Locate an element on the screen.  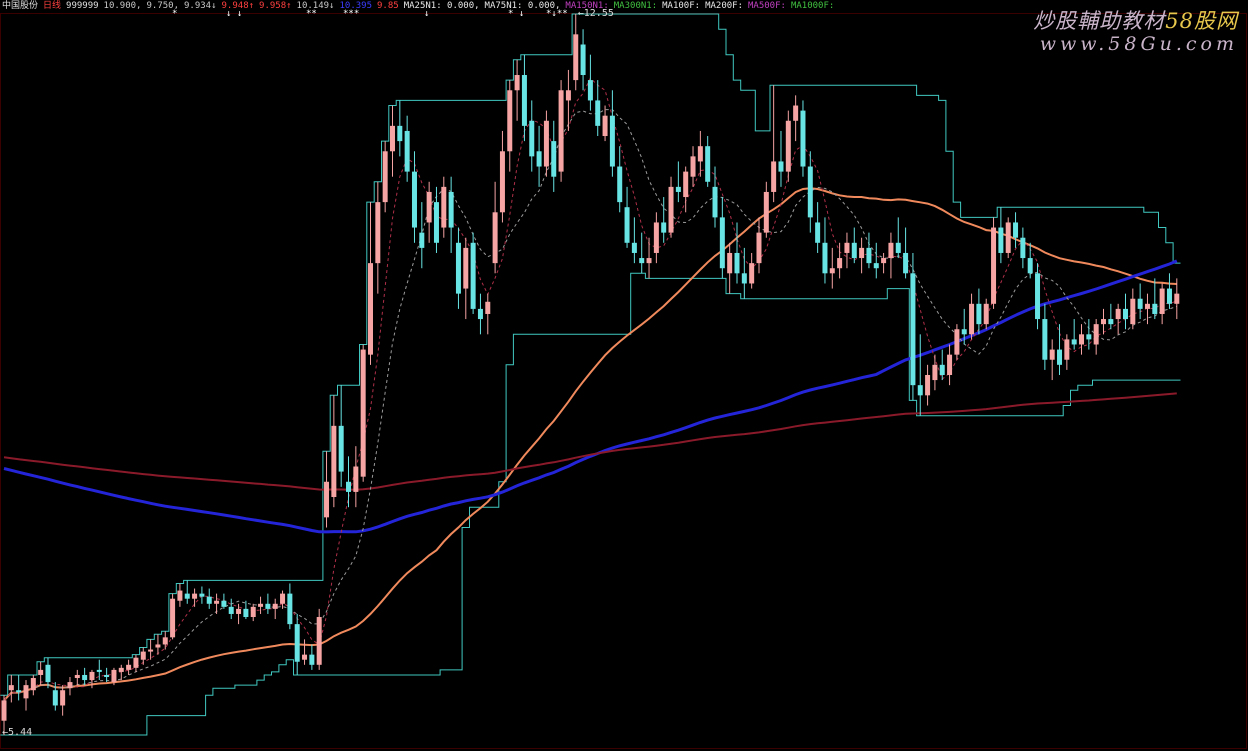
high-price-label: ←12.55 is located at coordinates (595, 13).